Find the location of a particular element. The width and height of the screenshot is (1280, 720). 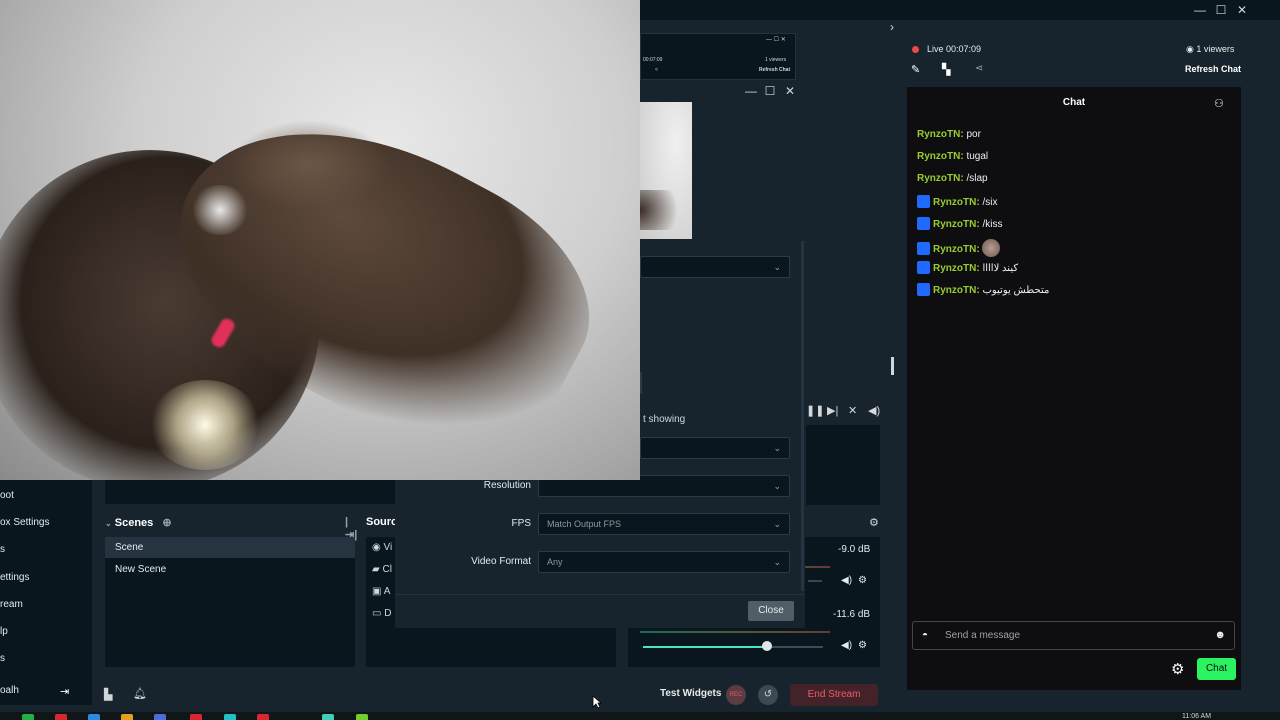

chat-message-input: ◓ Send a message ☻ is located at coordinates (1073, 635).